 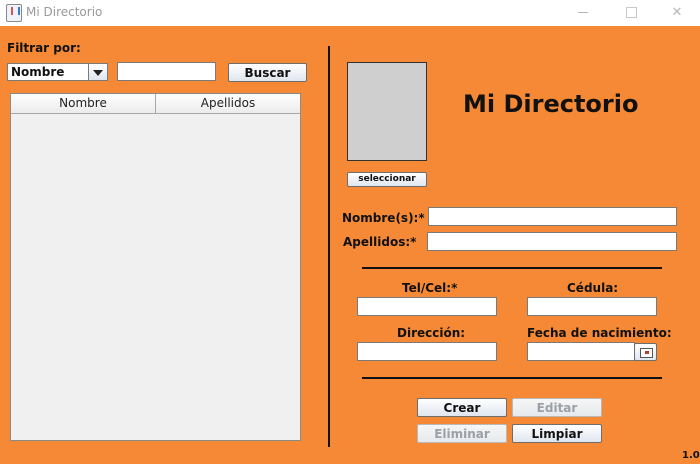 What do you see at coordinates (512, 268) in the screenshot?
I see `divider-top` at bounding box center [512, 268].